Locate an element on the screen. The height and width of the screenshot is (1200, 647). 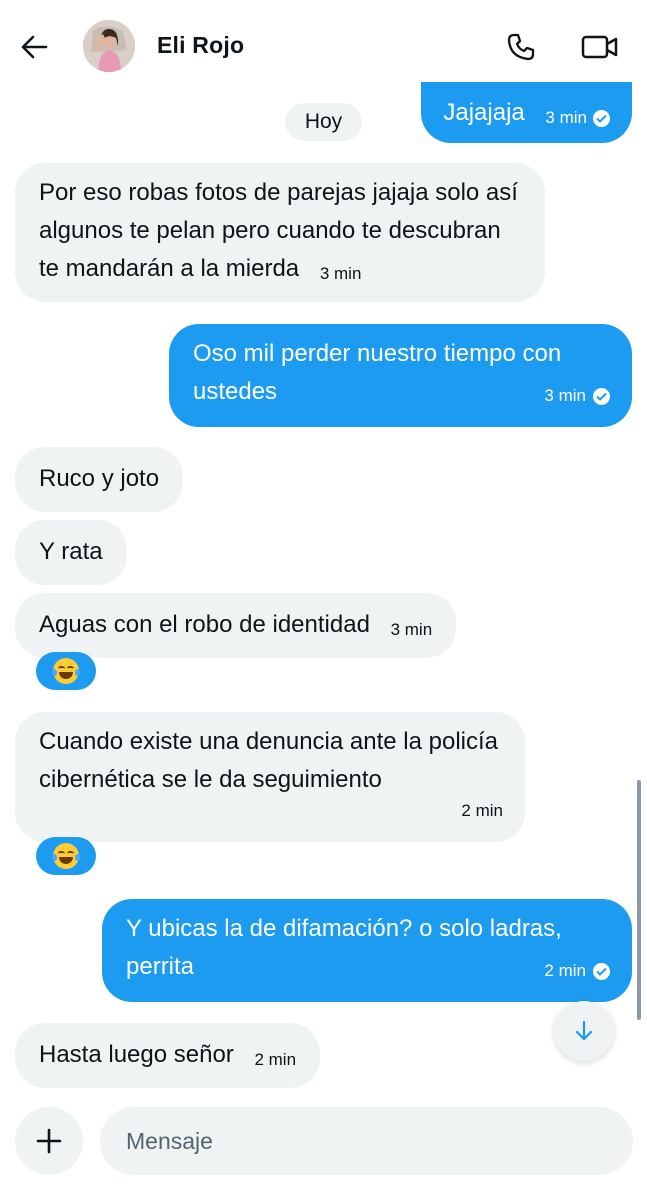
message-incoming: Aguas con el robo de identidad 3 min is located at coordinates (236, 625).